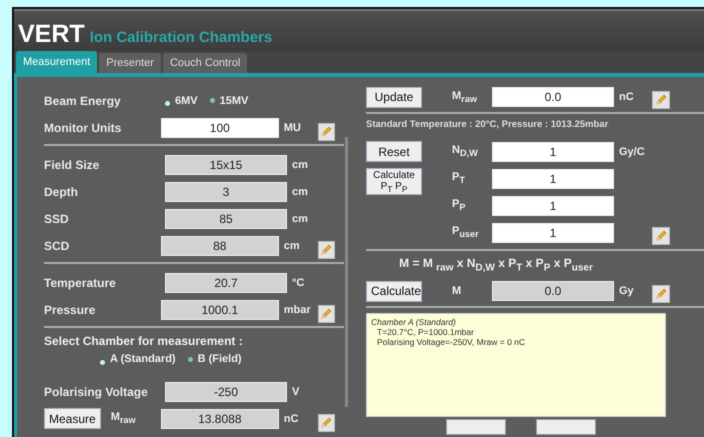 The width and height of the screenshot is (704, 437). Describe the element at coordinates (57, 245) in the screenshot. I see `field-label: SCD` at that location.